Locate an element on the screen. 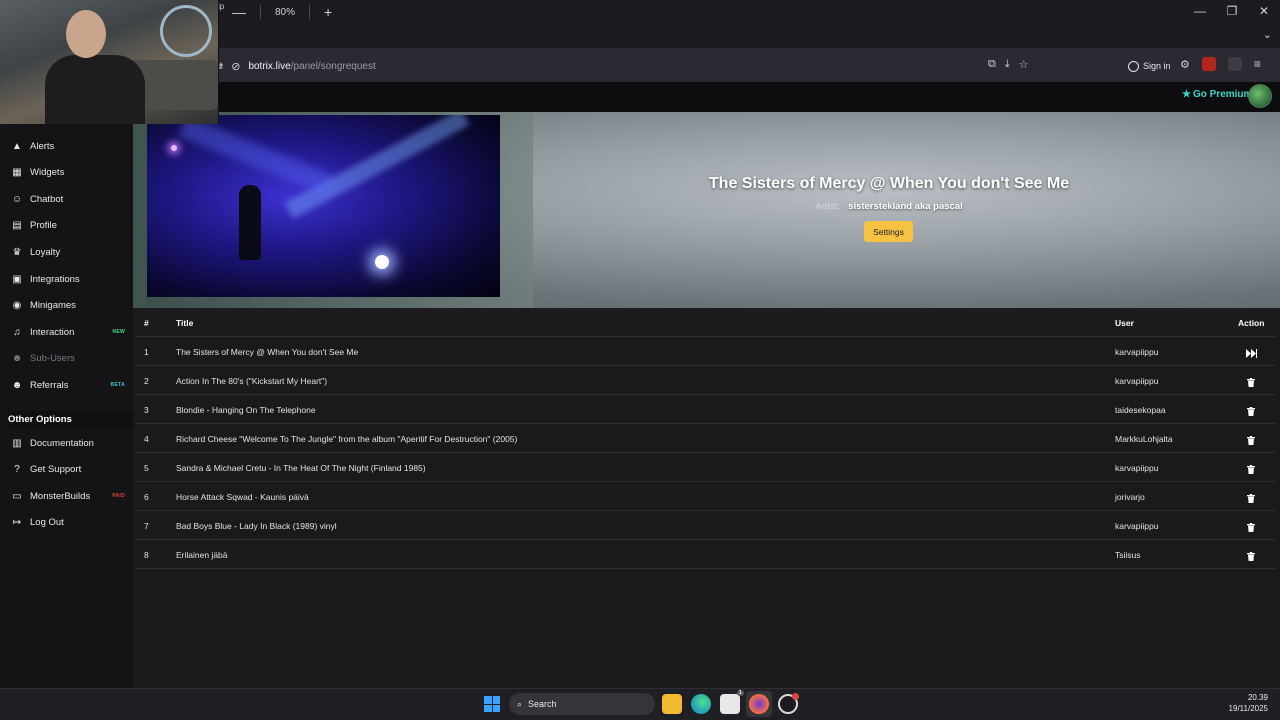 This screenshot has height=720, width=1280. sidebar-item-label: Minigames is located at coordinates (53, 306).